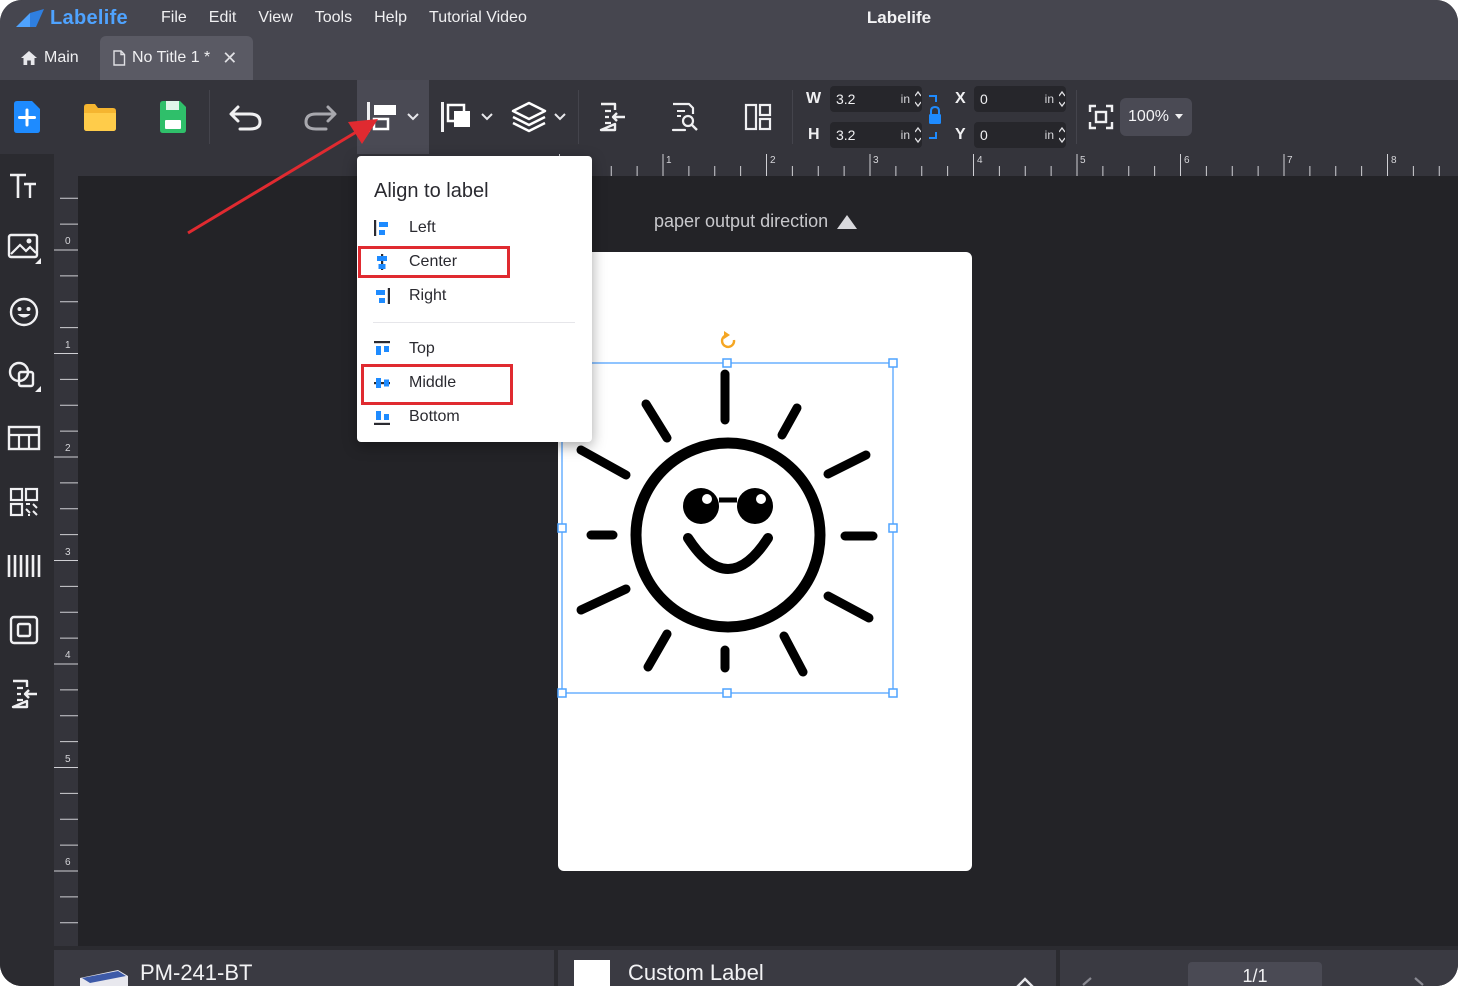 This screenshot has width=1458, height=986. I want to click on arrange-dropdown-button, so click(467, 117).